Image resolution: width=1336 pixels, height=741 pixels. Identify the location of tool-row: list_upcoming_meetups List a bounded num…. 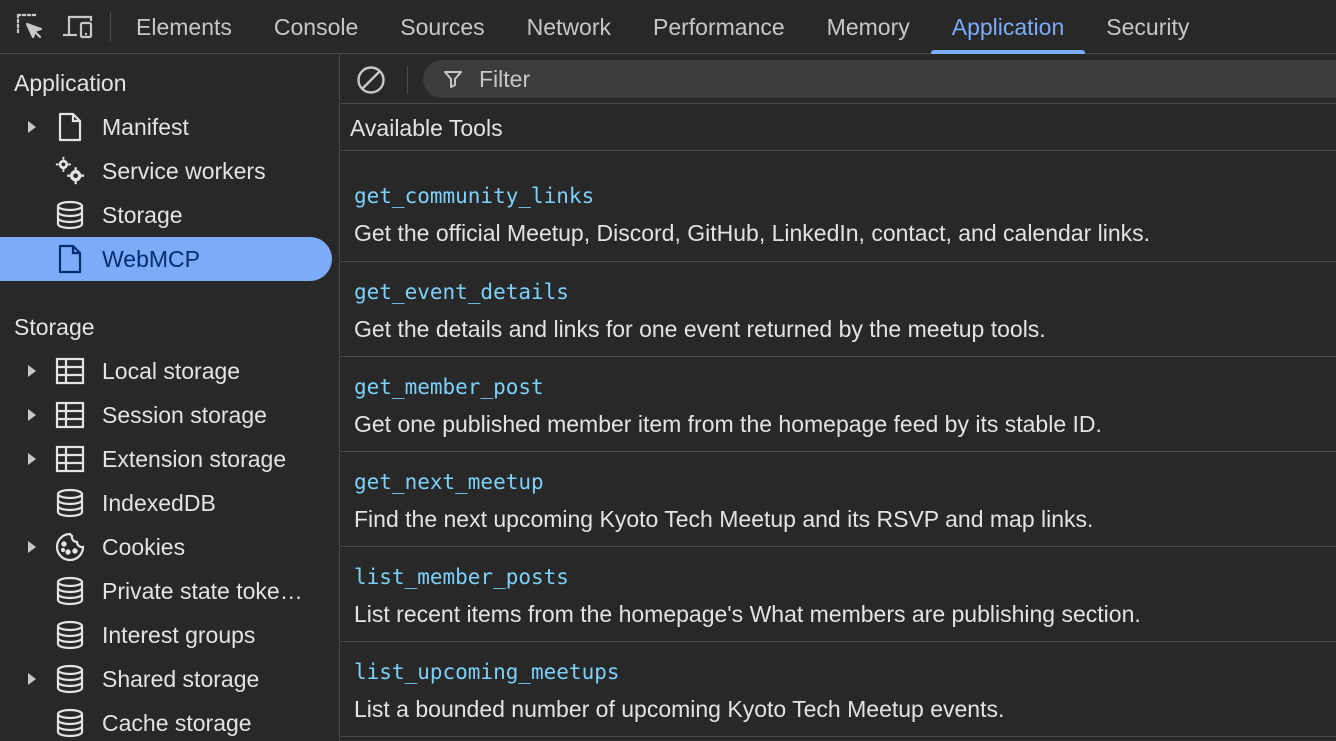
(838, 689).